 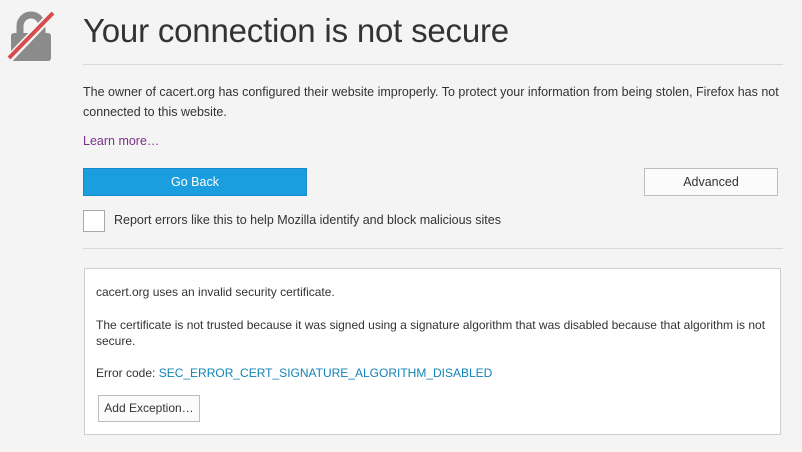 What do you see at coordinates (296, 30) in the screenshot?
I see `page-title: Your connection is not secure` at bounding box center [296, 30].